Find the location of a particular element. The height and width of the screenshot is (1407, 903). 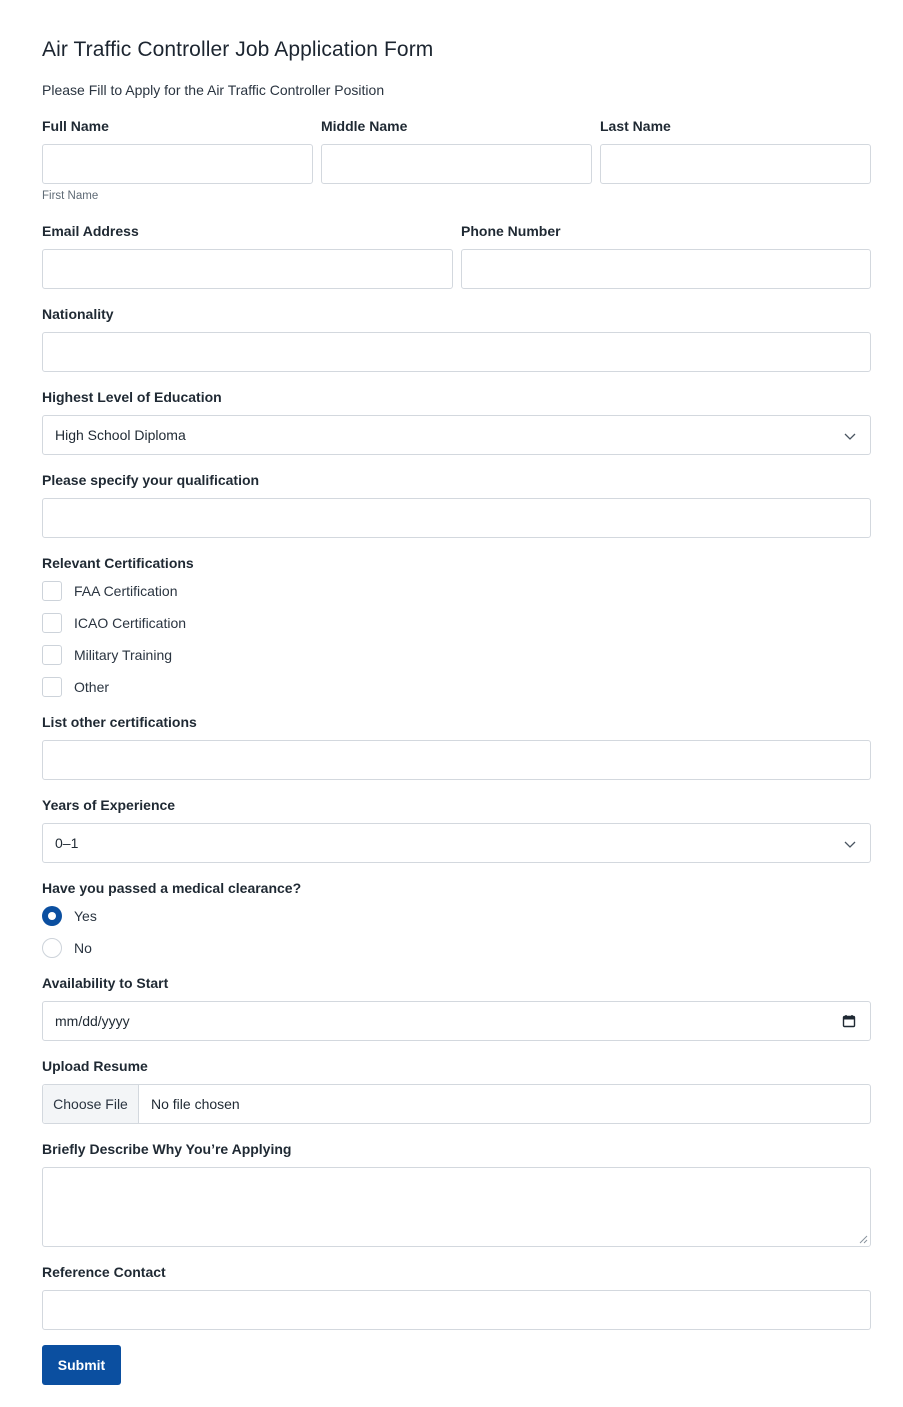

middle-name-input is located at coordinates (456, 164).